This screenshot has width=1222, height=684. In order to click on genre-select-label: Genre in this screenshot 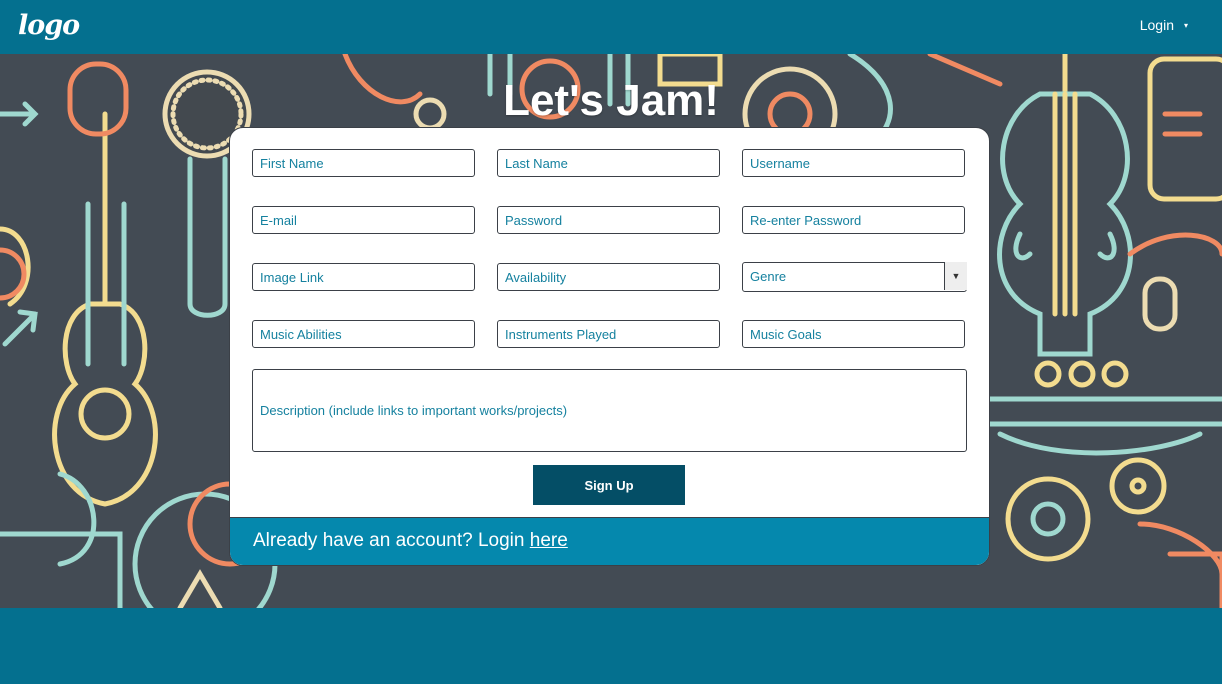, I will do `click(768, 276)`.